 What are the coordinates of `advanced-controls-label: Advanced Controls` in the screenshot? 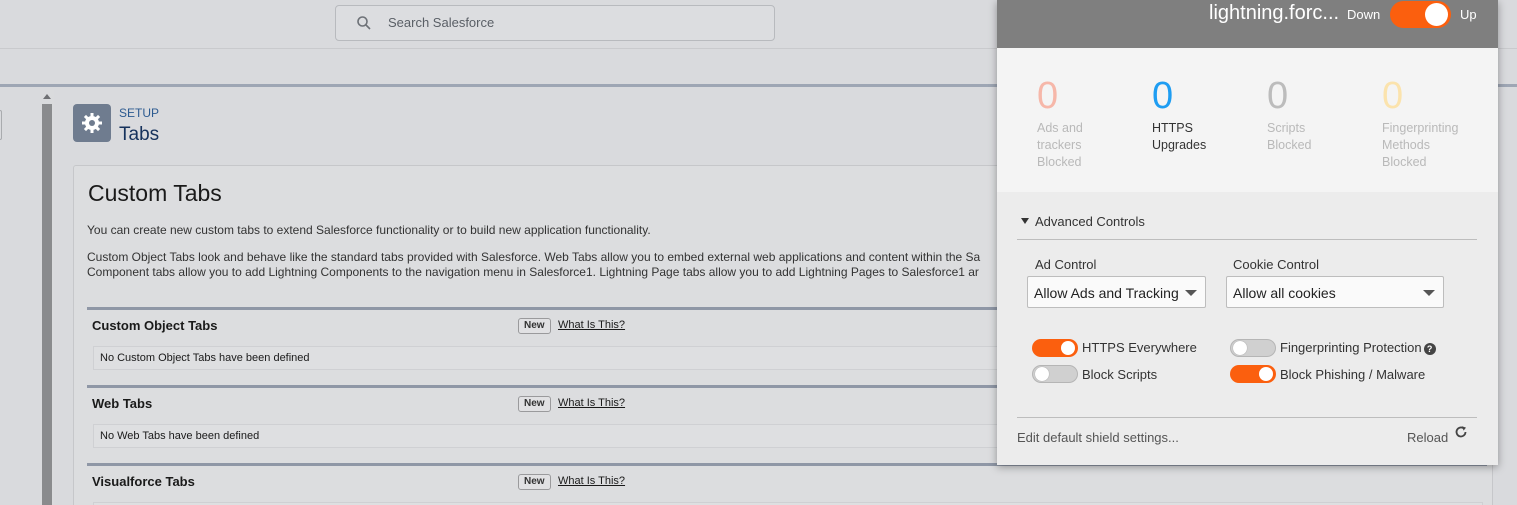 It's located at (1090, 221).